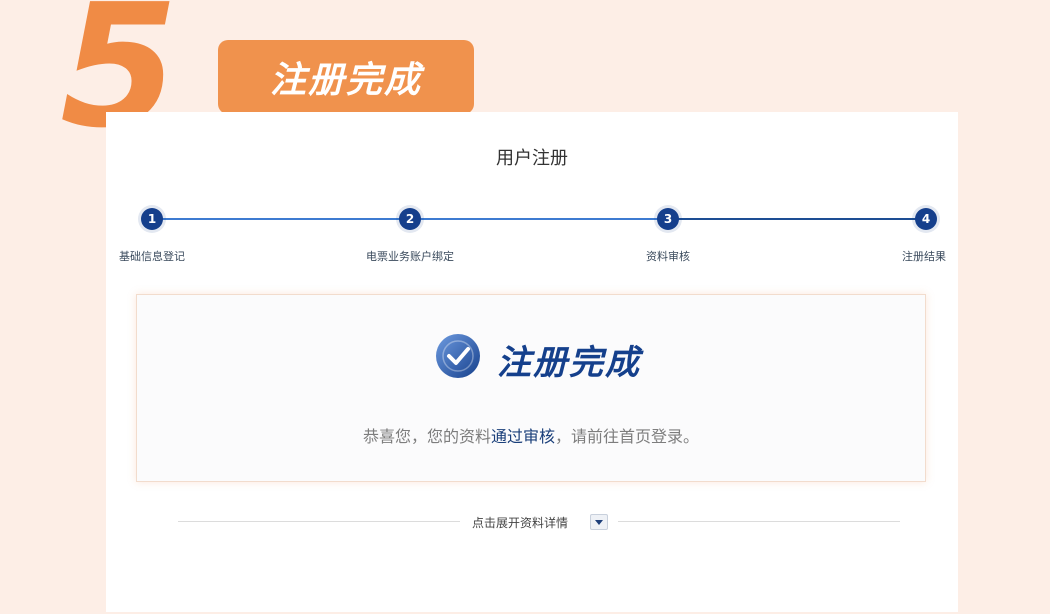 The image size is (1050, 614). Describe the element at coordinates (924, 256) in the screenshot. I see `step-label-4: 注册结果` at that location.